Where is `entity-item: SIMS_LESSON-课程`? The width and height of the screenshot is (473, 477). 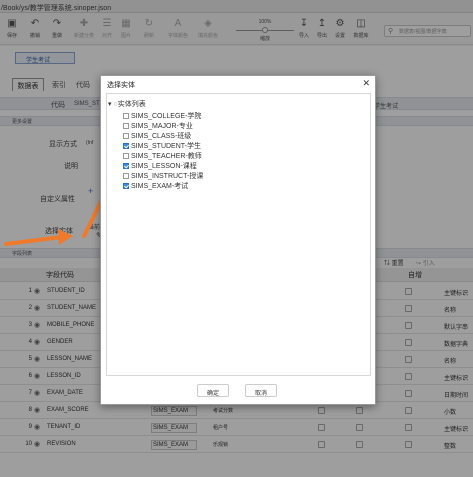
entity-item: SIMS_LESSON-课程 is located at coordinates (160, 166).